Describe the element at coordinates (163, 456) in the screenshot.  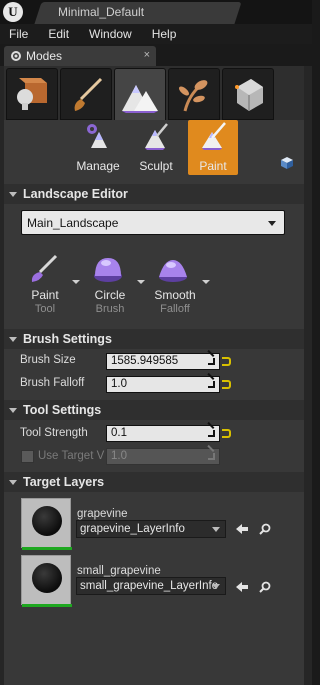
I see `use-target-input: 1.0` at that location.